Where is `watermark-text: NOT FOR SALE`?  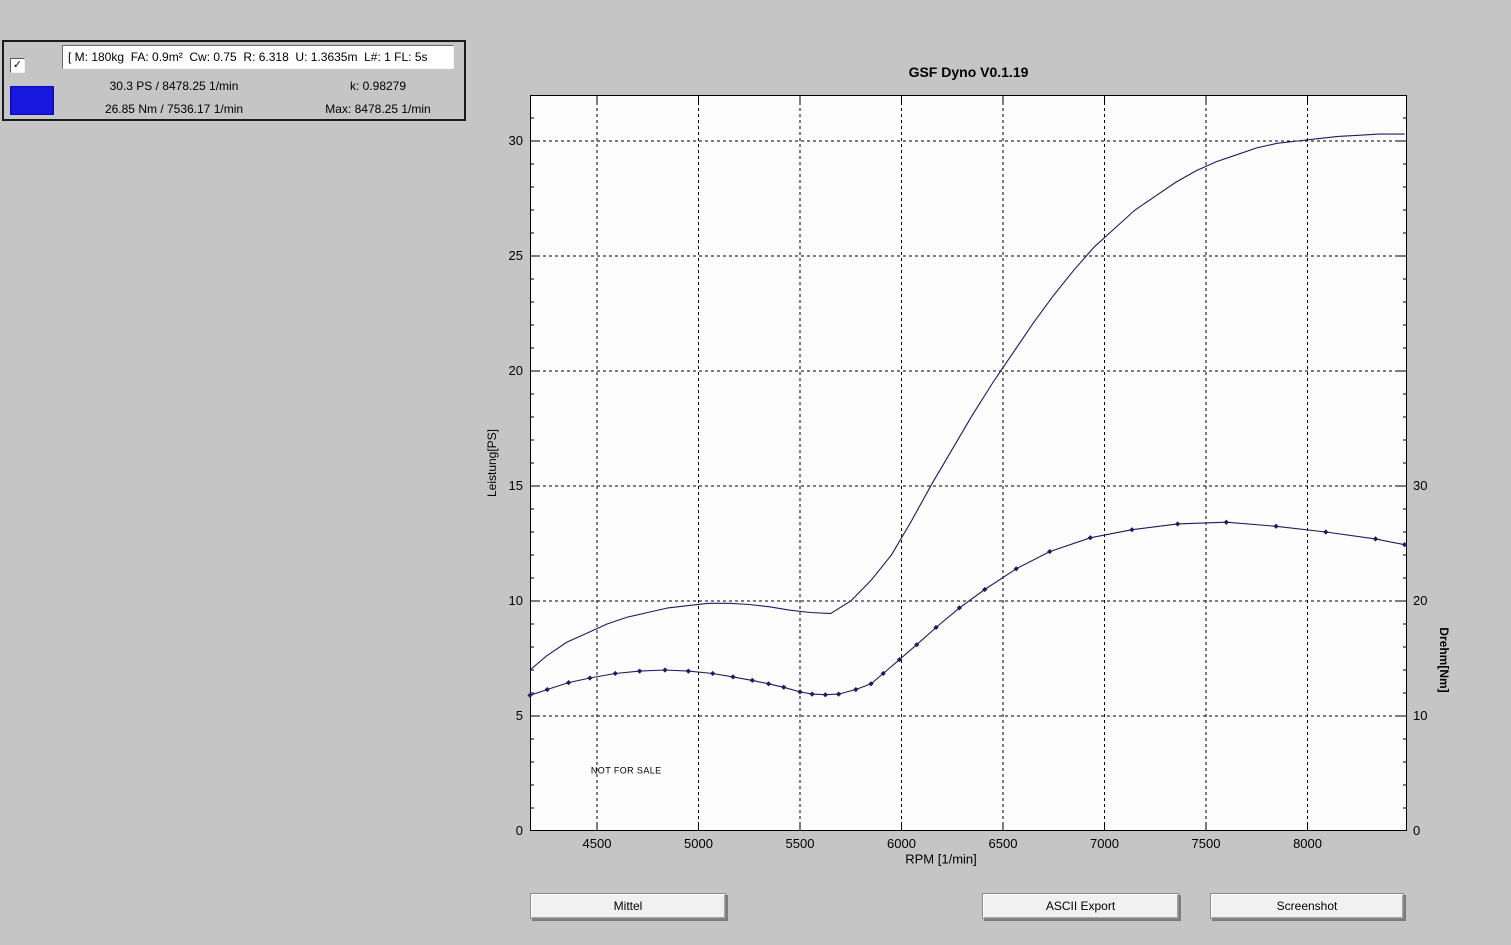 watermark-text: NOT FOR SALE is located at coordinates (626, 771).